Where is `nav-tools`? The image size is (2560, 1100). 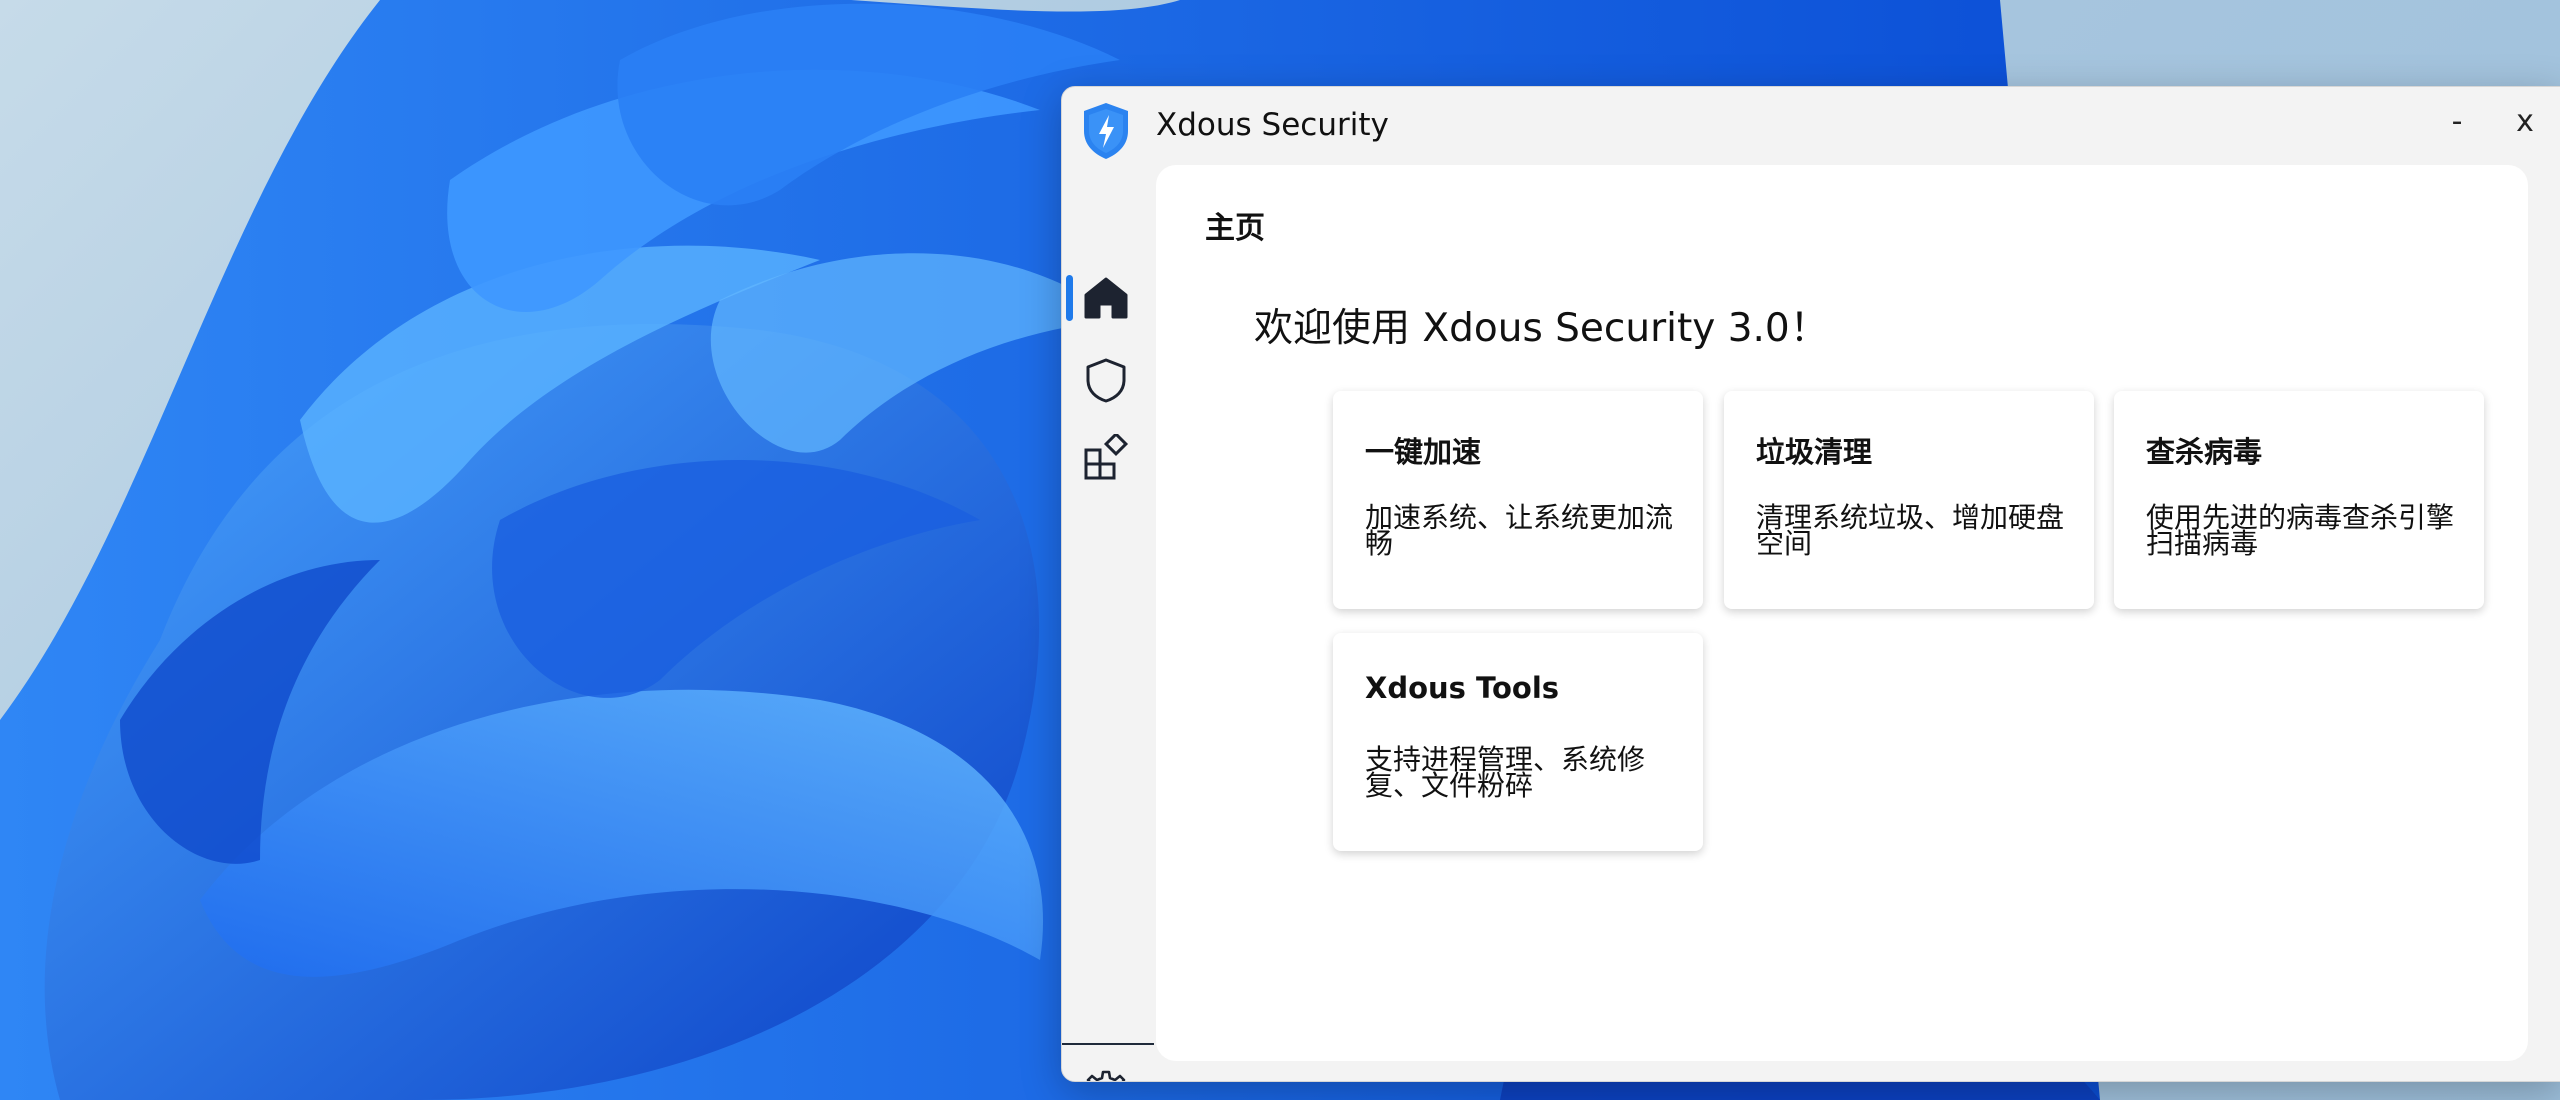 nav-tools is located at coordinates (1106, 458).